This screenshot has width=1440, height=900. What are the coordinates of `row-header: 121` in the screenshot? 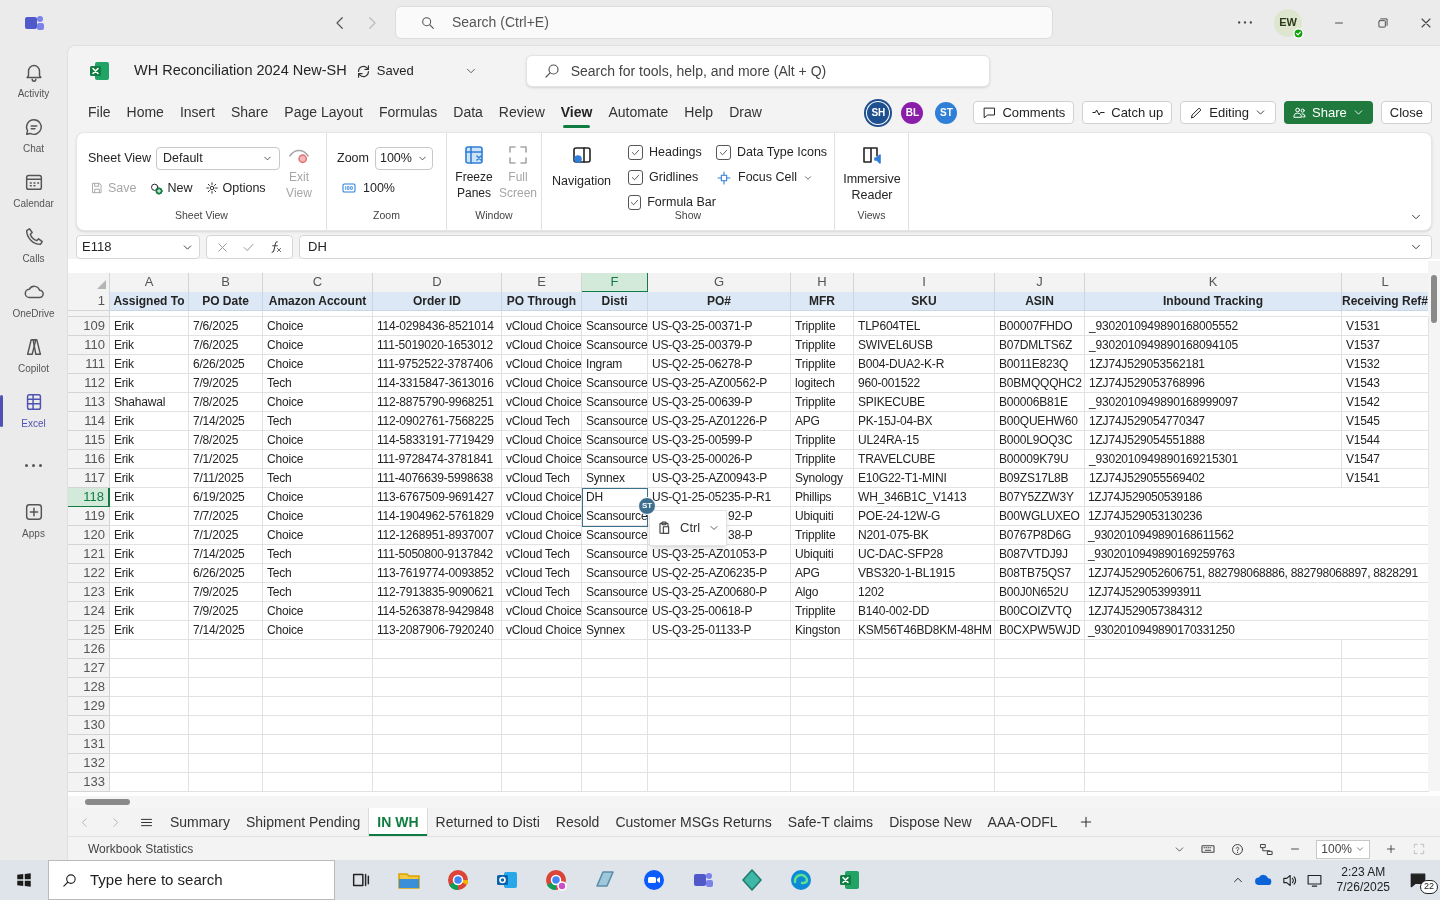 It's located at (89, 554).